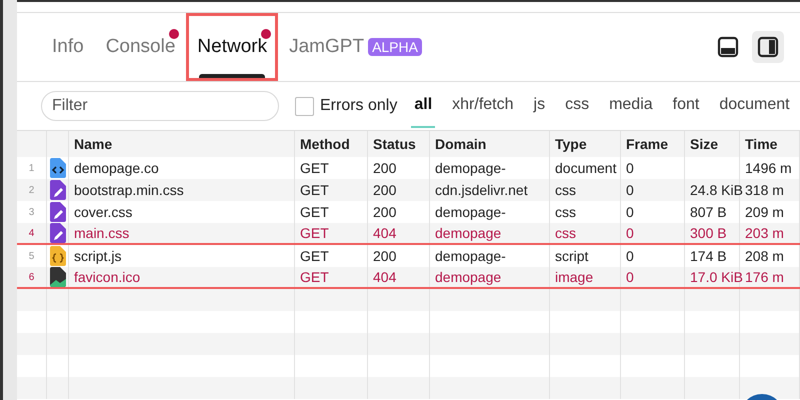 This screenshot has height=400, width=800. I want to click on type-filter-tab: all, so click(423, 106).